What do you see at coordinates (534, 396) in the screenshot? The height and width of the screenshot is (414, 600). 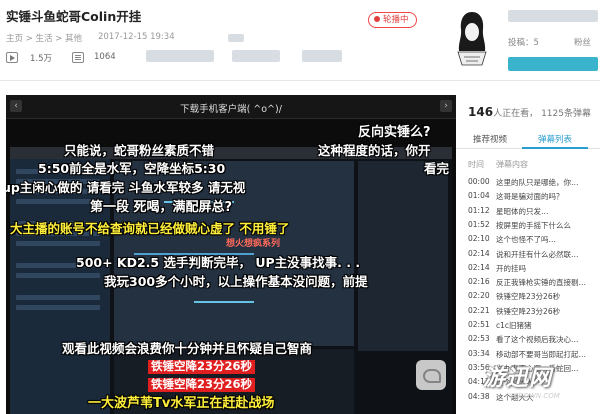 I see `brand-domain: YXDOWN.COM` at bounding box center [534, 396].